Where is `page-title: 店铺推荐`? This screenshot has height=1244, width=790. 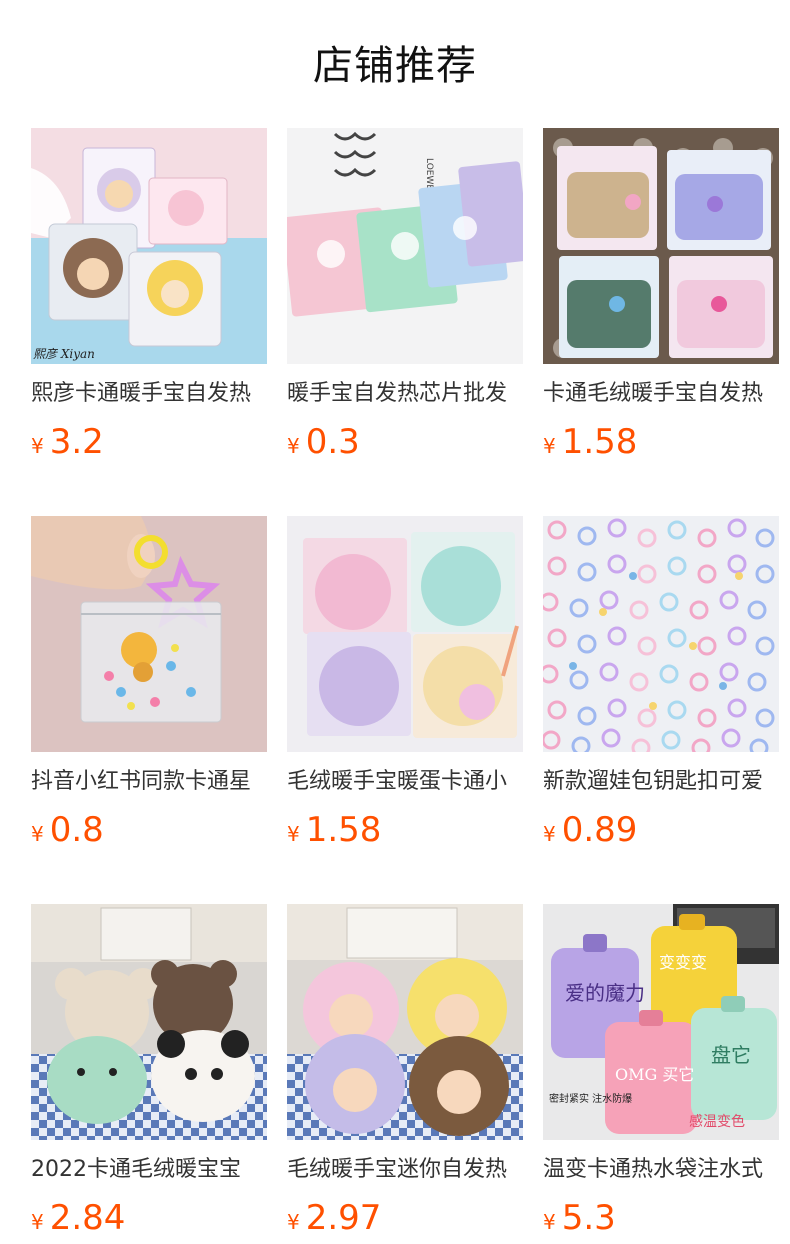 page-title: 店铺推荐 is located at coordinates (395, 66).